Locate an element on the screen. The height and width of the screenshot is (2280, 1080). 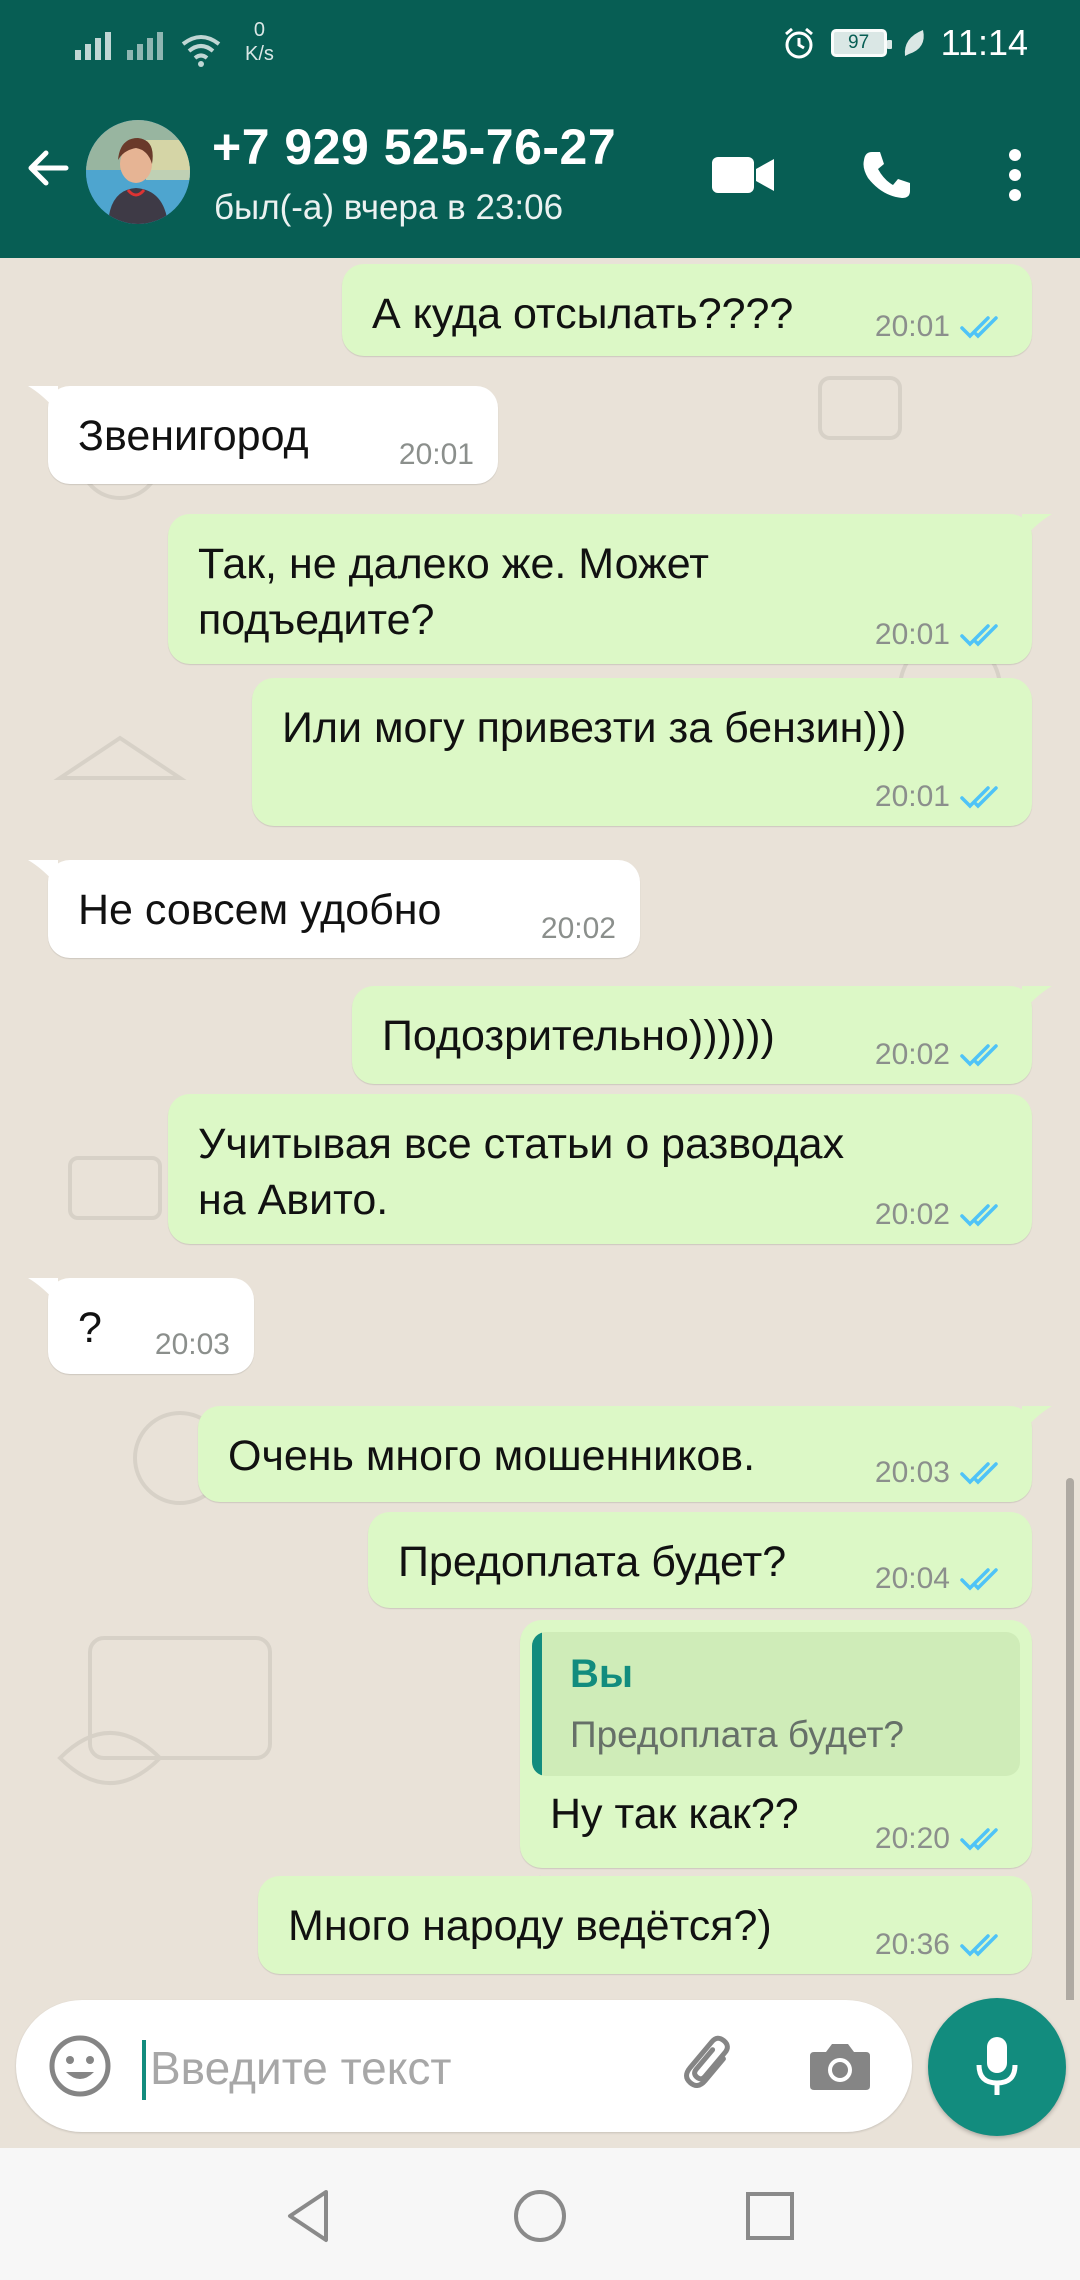
message-meta: 20:04 is located at coordinates (940, 1579).